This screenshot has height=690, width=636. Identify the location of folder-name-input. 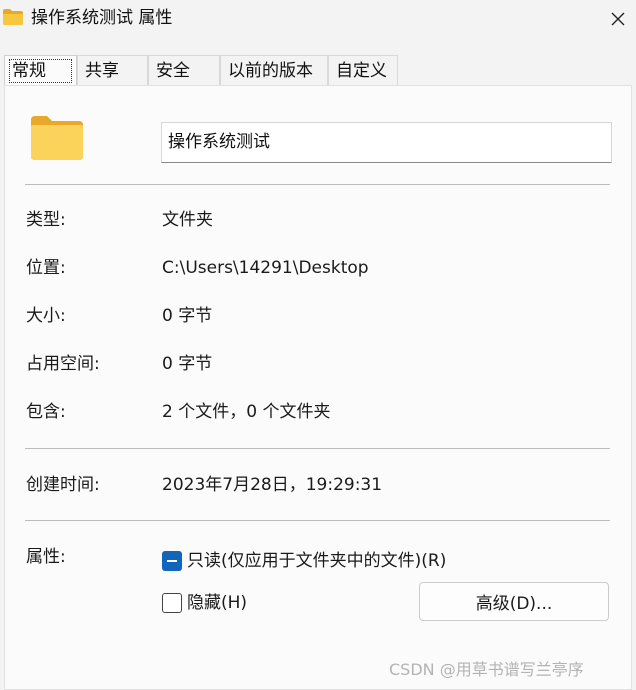
(386, 142).